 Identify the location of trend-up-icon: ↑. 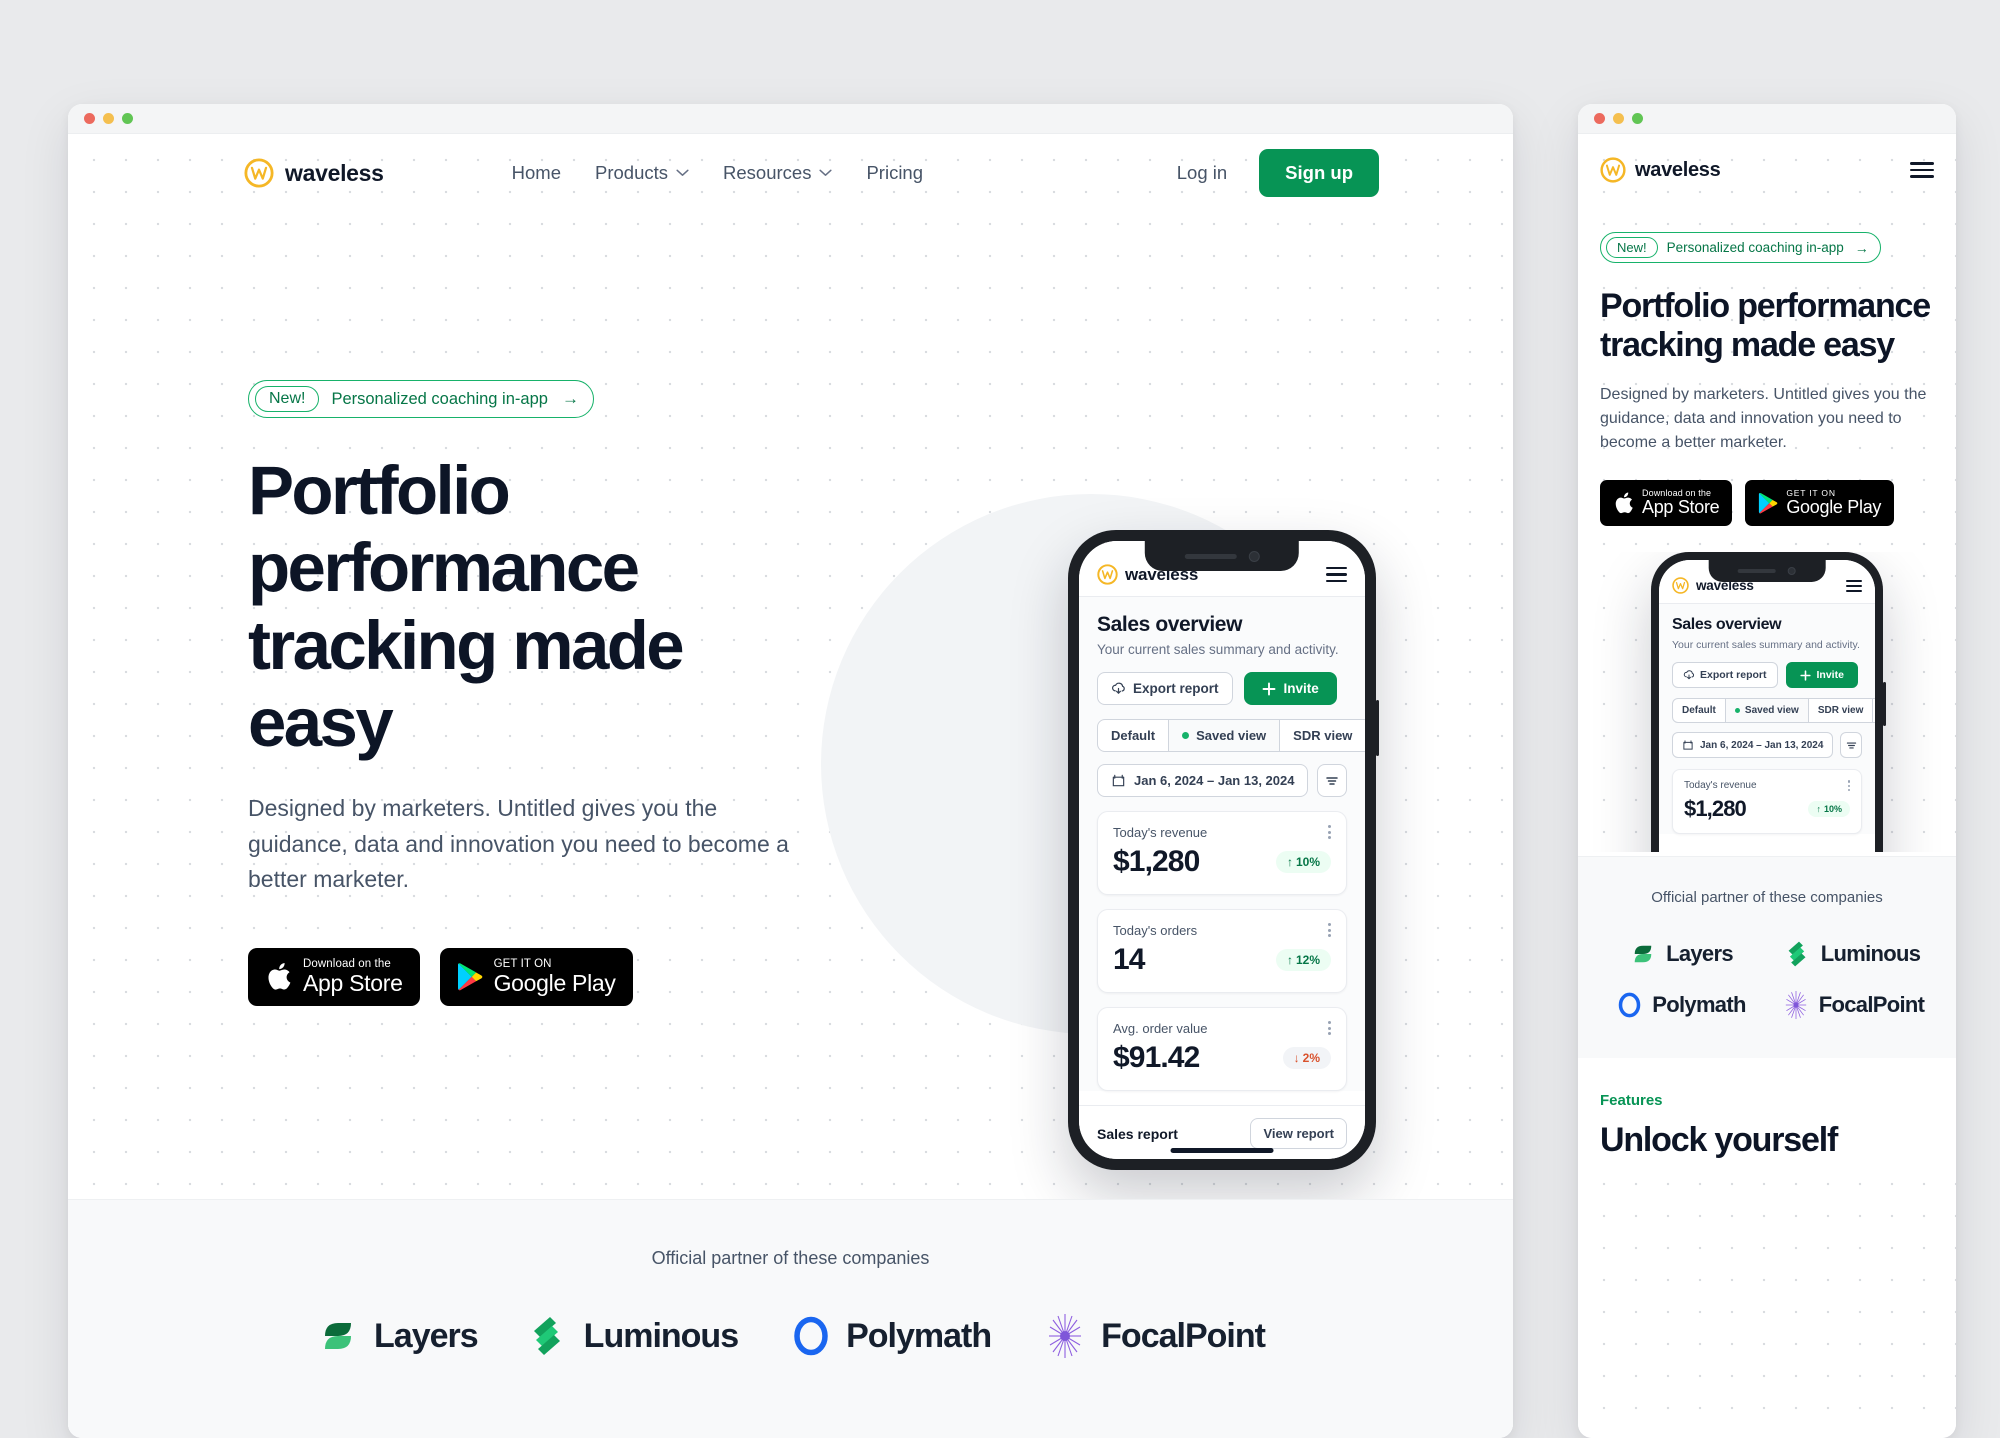
(1289, 862).